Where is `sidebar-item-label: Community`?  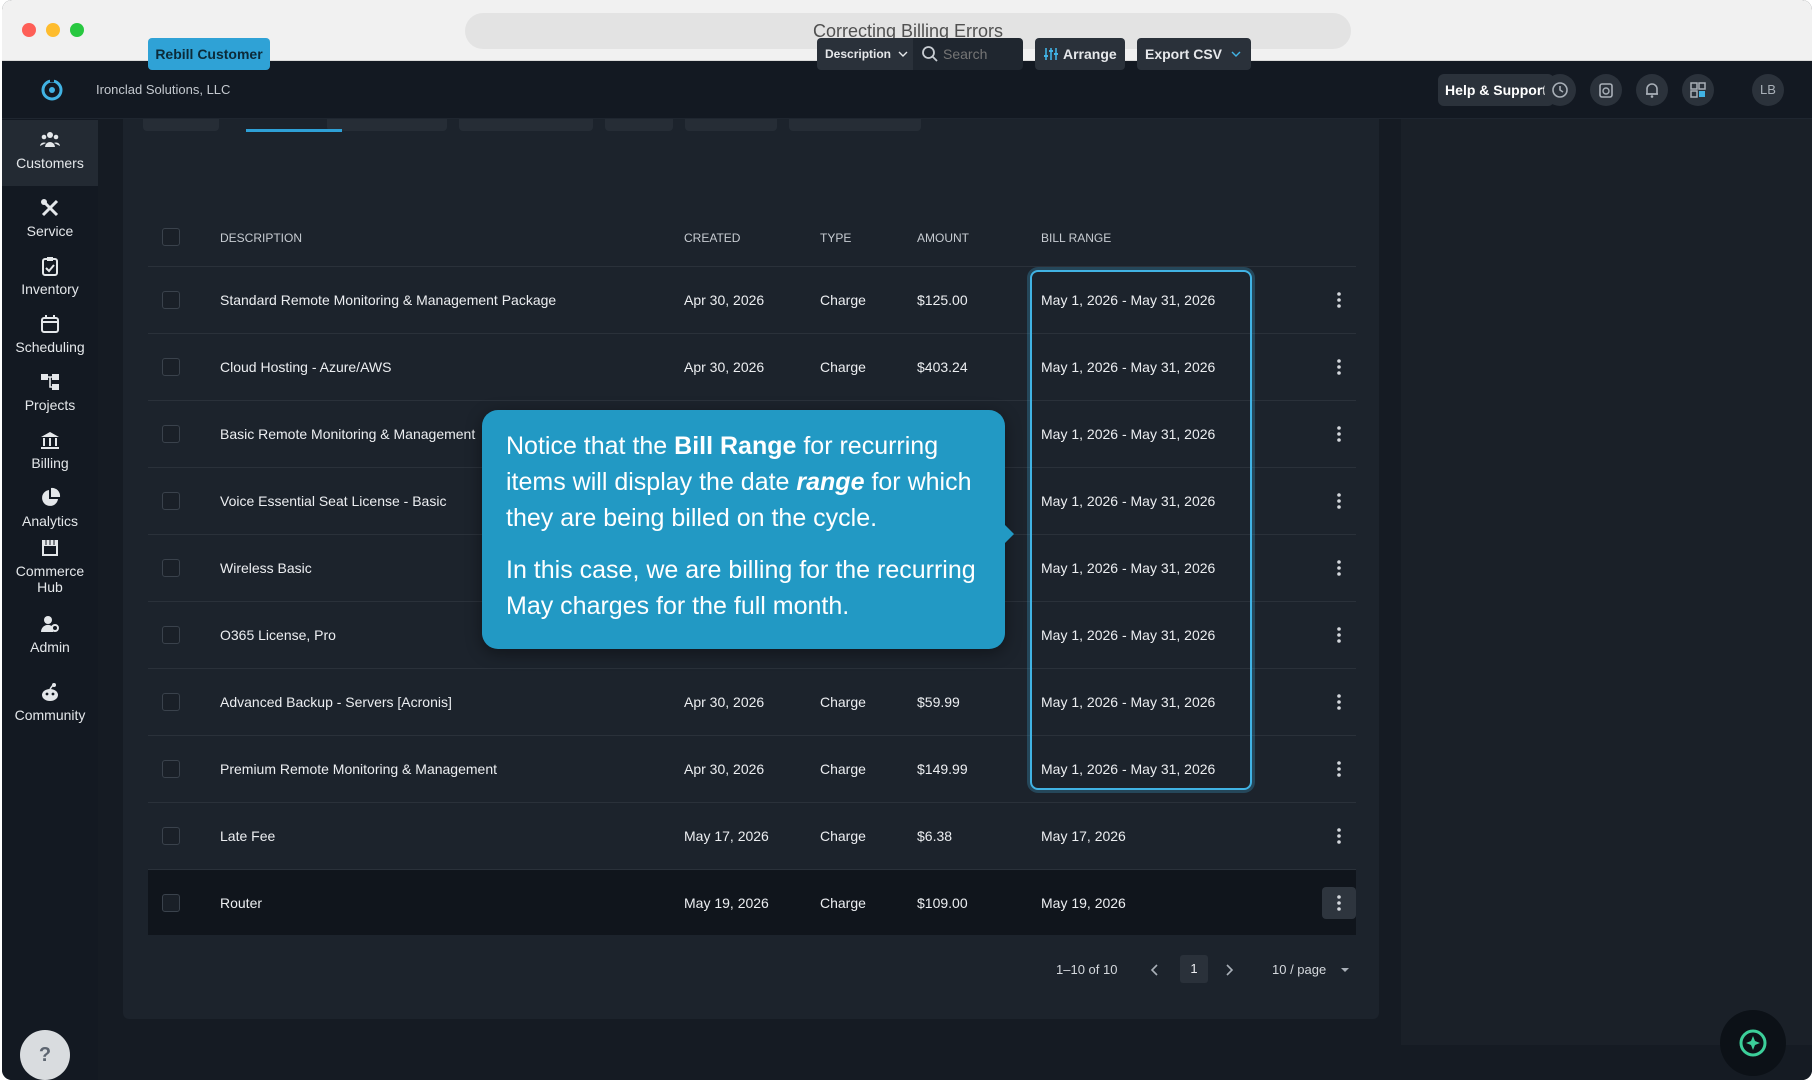
sidebar-item-label: Community is located at coordinates (50, 715).